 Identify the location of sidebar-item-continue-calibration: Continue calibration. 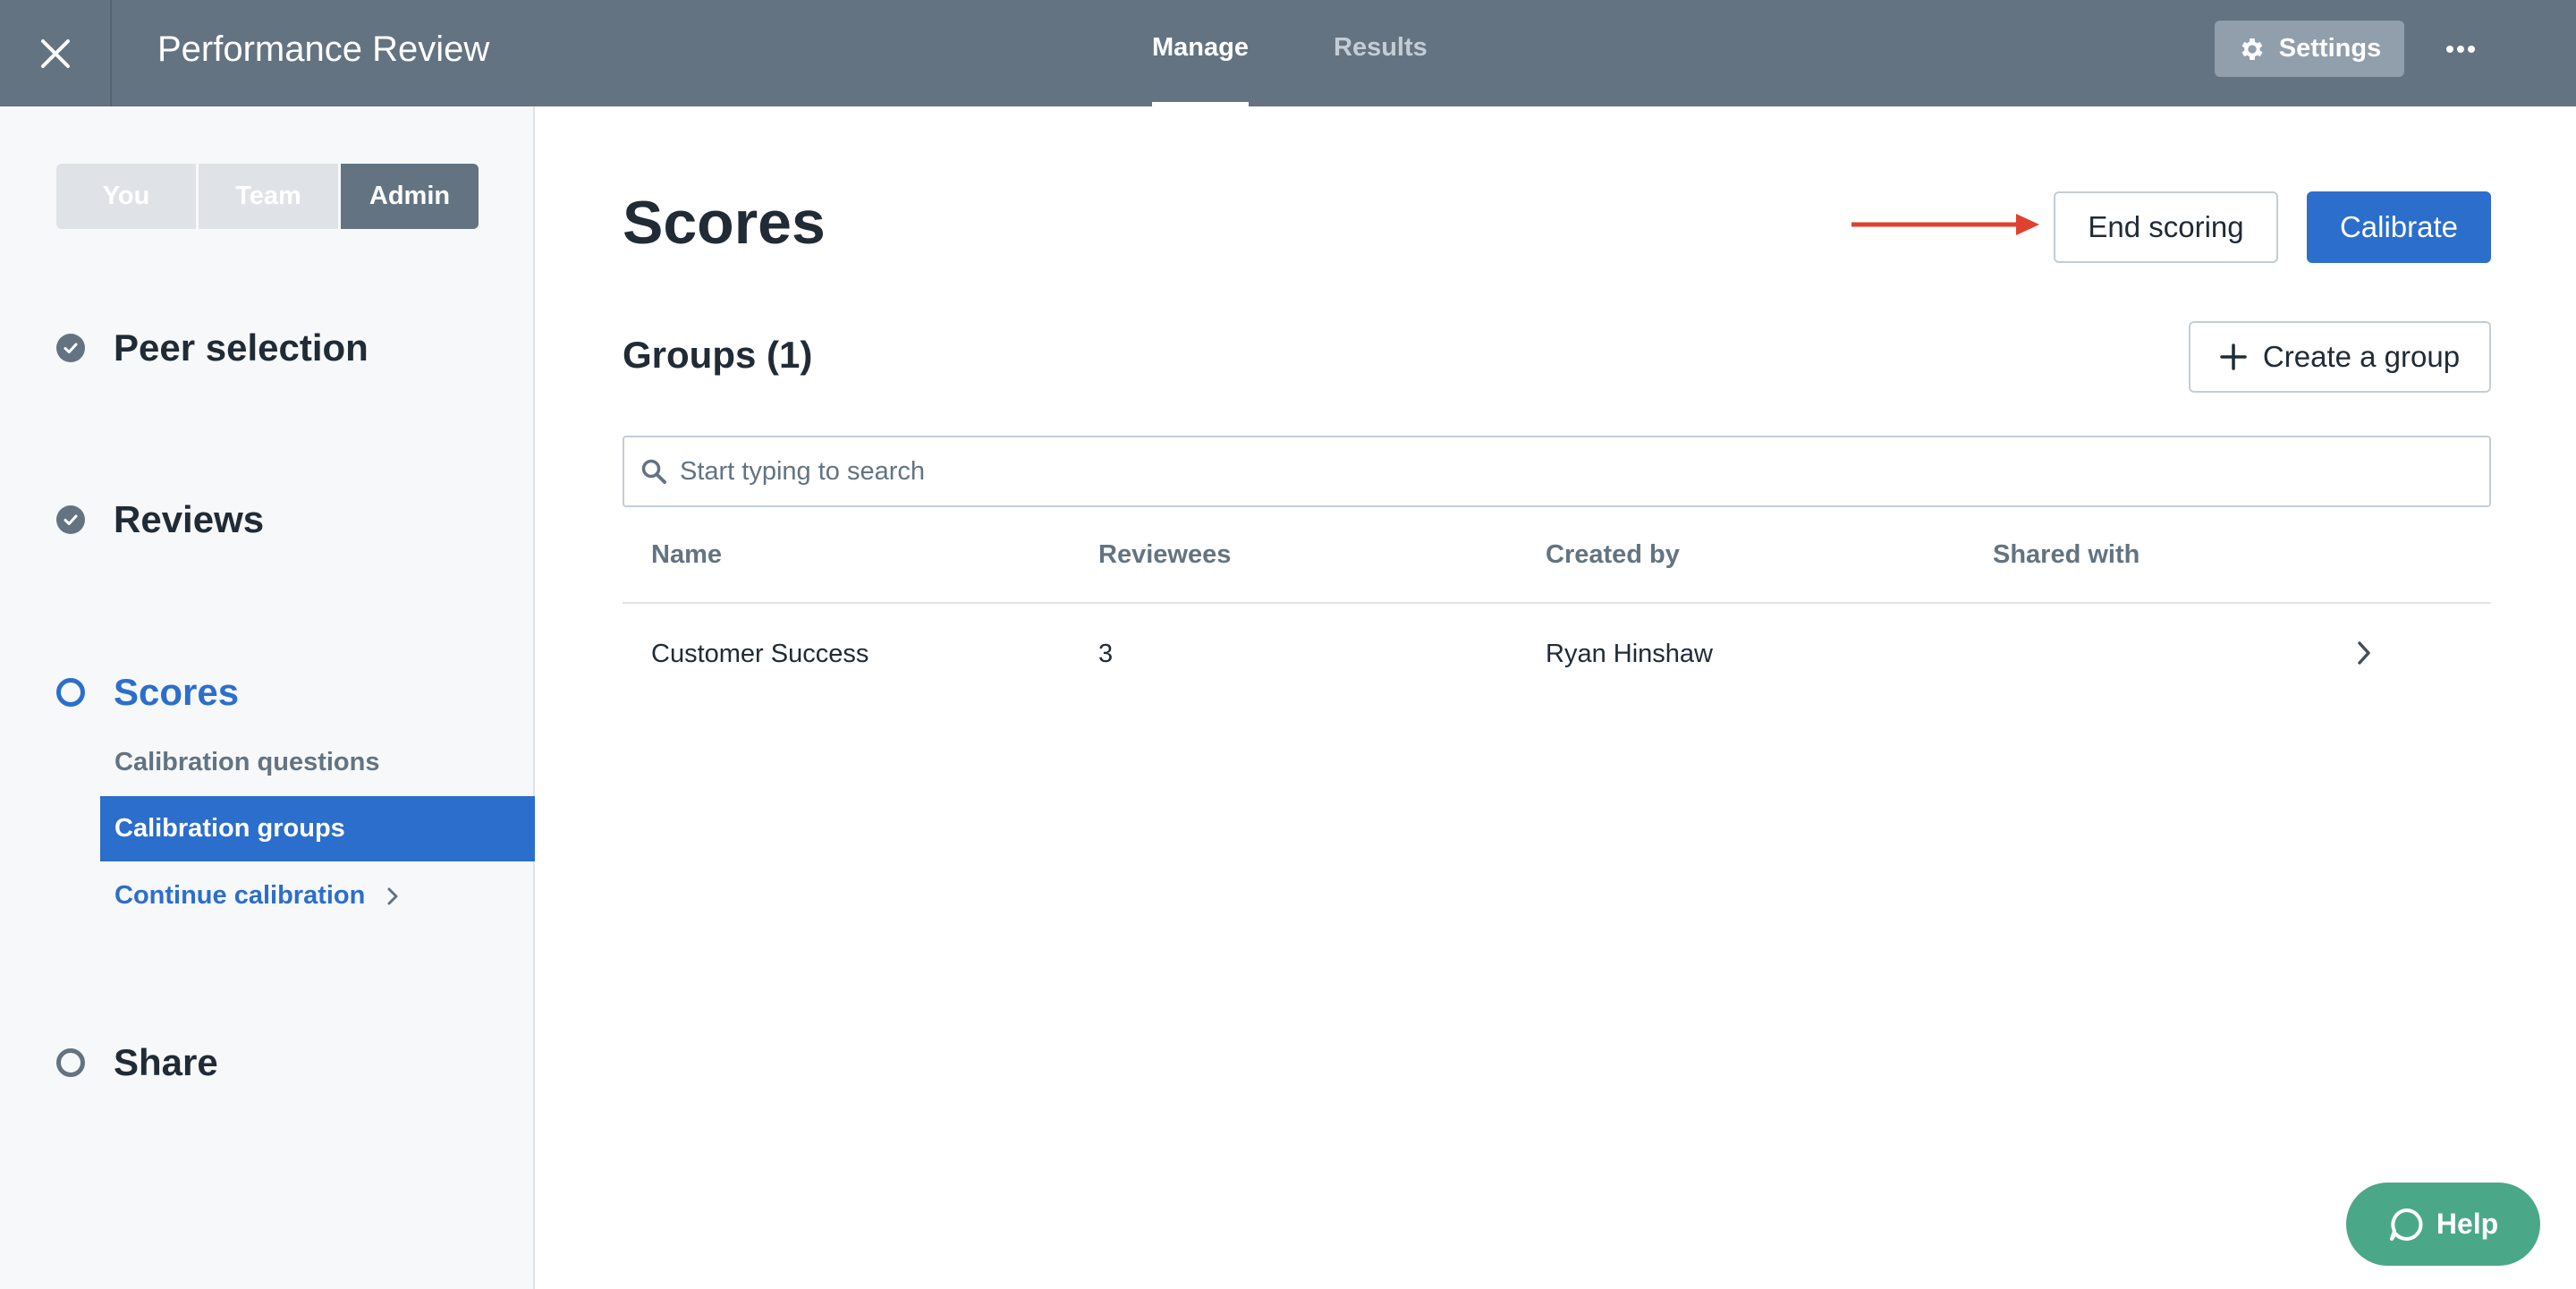
(317, 896).